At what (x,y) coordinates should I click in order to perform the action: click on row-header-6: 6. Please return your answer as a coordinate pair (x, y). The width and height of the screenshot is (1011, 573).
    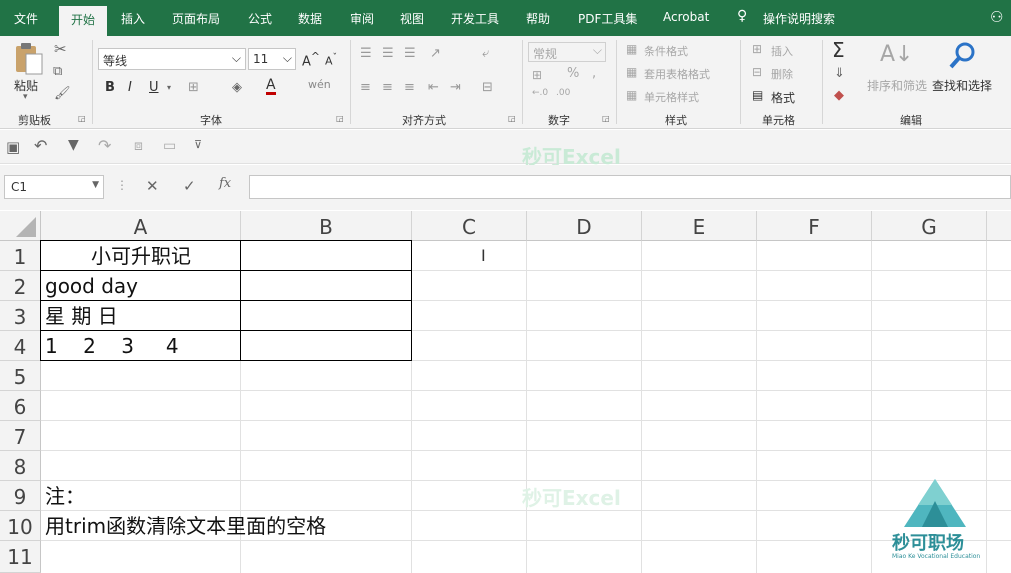
    Looking at the image, I should click on (20, 406).